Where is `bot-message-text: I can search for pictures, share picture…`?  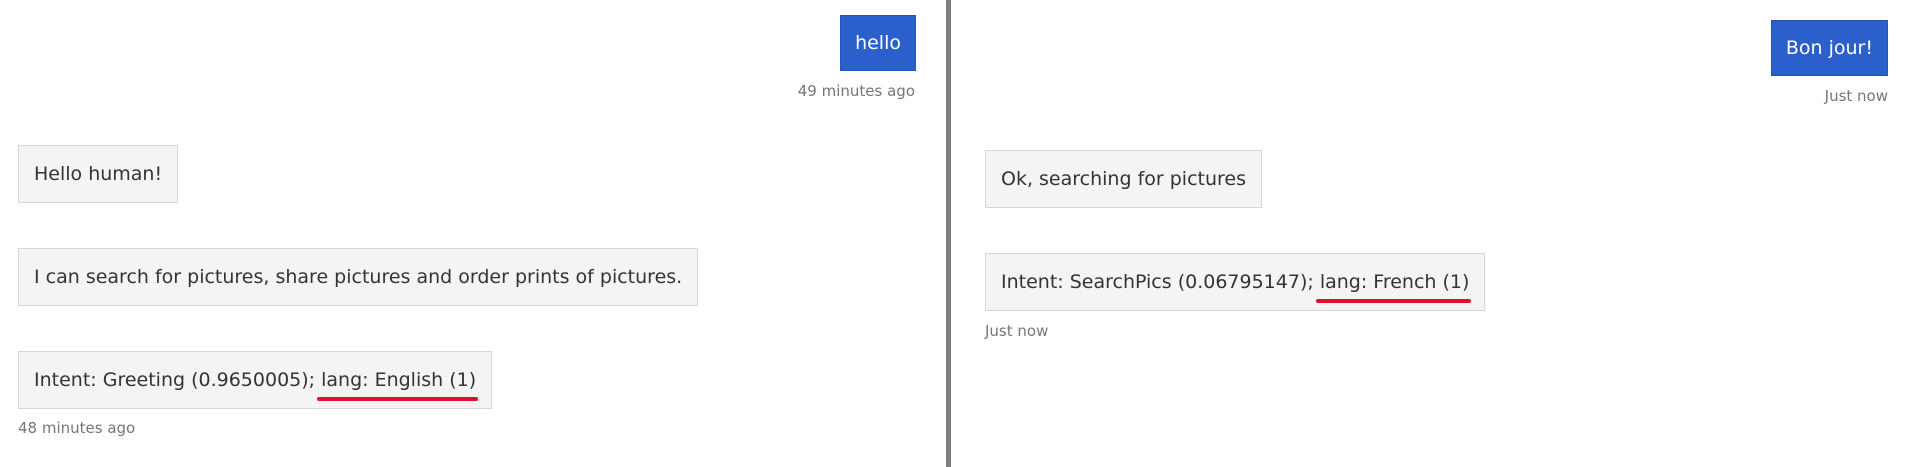 bot-message-text: I can search for pictures, share picture… is located at coordinates (358, 277).